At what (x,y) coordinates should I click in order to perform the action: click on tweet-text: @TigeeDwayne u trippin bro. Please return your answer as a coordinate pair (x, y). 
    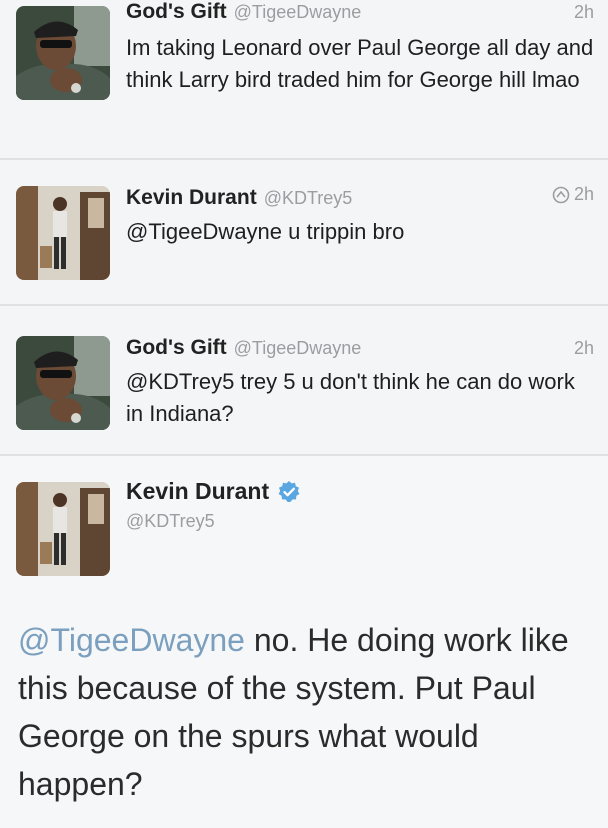
    Looking at the image, I should click on (265, 231).